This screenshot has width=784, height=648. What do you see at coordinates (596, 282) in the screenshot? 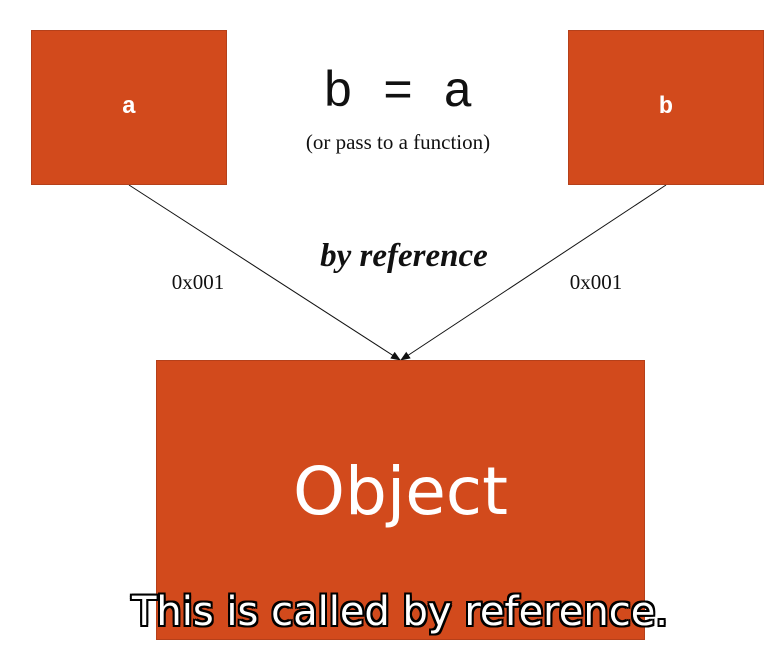
I see `address-right-label: 0x001` at bounding box center [596, 282].